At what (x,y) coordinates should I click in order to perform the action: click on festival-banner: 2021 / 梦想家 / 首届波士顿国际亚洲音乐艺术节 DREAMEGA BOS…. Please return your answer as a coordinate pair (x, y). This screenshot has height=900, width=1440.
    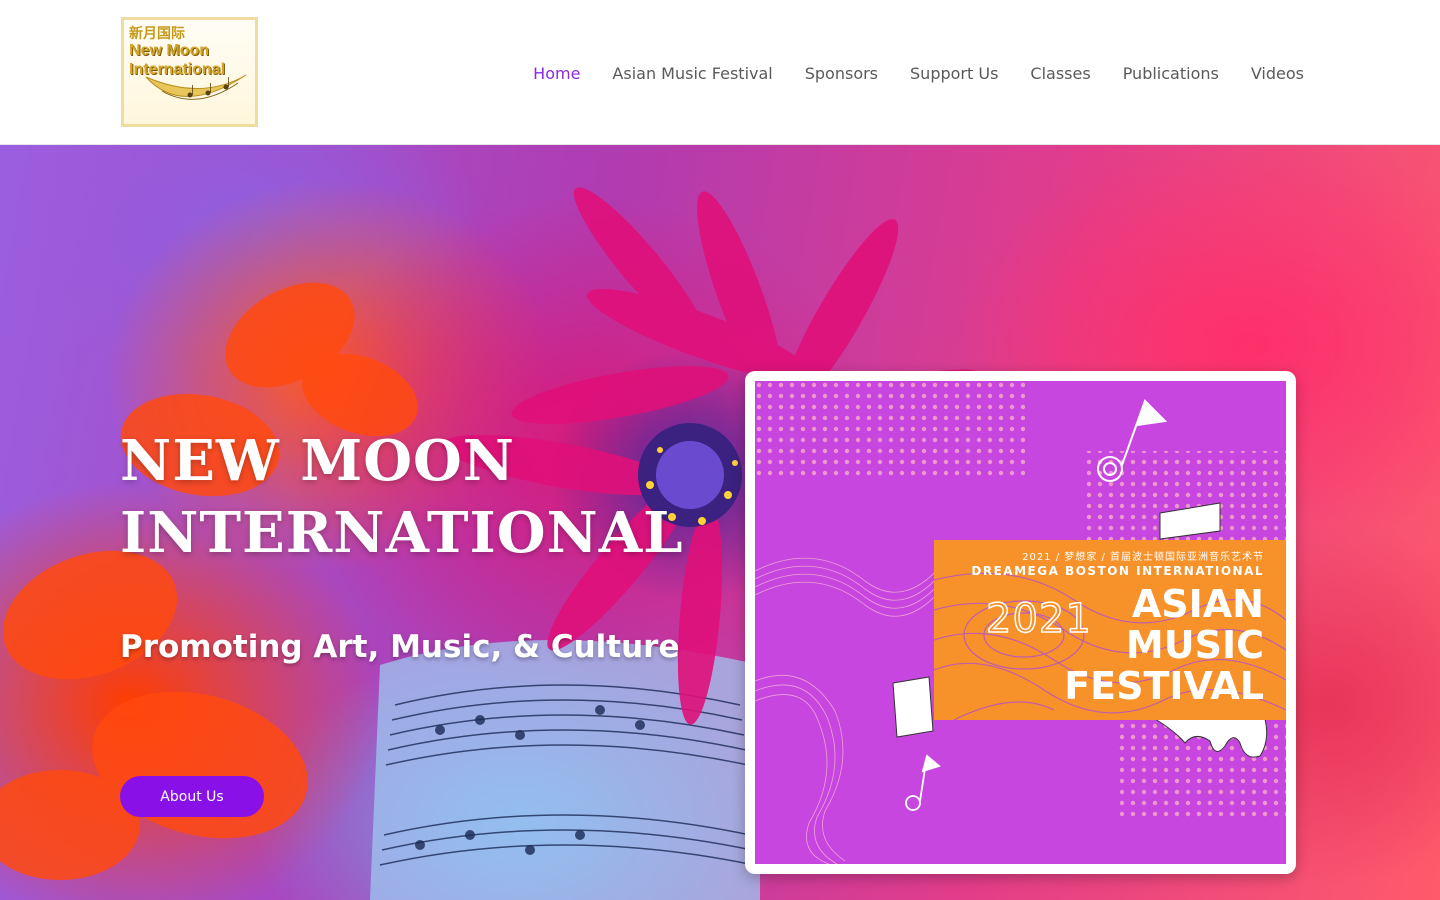
    Looking at the image, I should click on (1110, 630).